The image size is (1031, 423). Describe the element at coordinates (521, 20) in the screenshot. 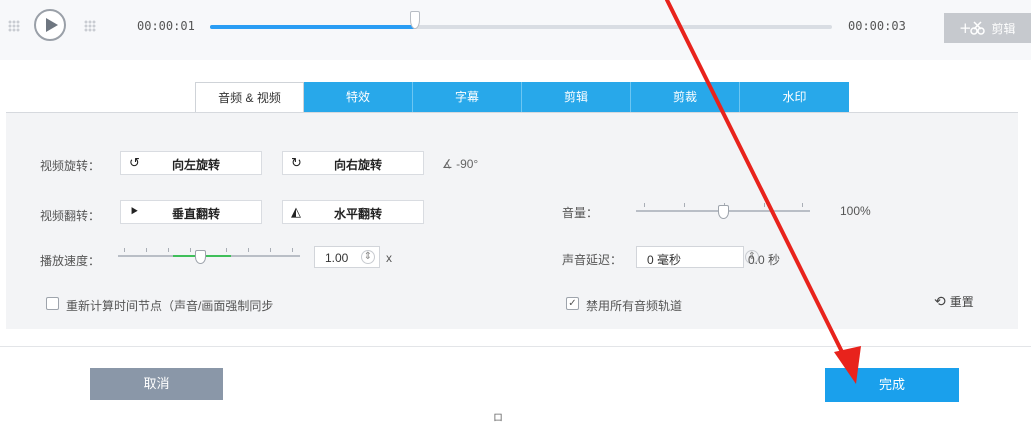

I see `timeline-track` at that location.